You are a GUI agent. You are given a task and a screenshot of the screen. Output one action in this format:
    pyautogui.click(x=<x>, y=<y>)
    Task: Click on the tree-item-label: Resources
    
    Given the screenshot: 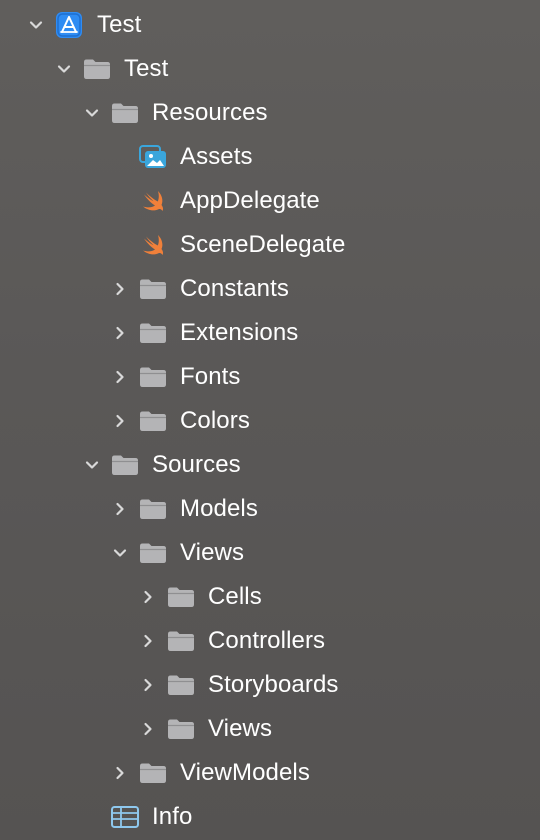 What is the action you would take?
    pyautogui.click(x=210, y=112)
    